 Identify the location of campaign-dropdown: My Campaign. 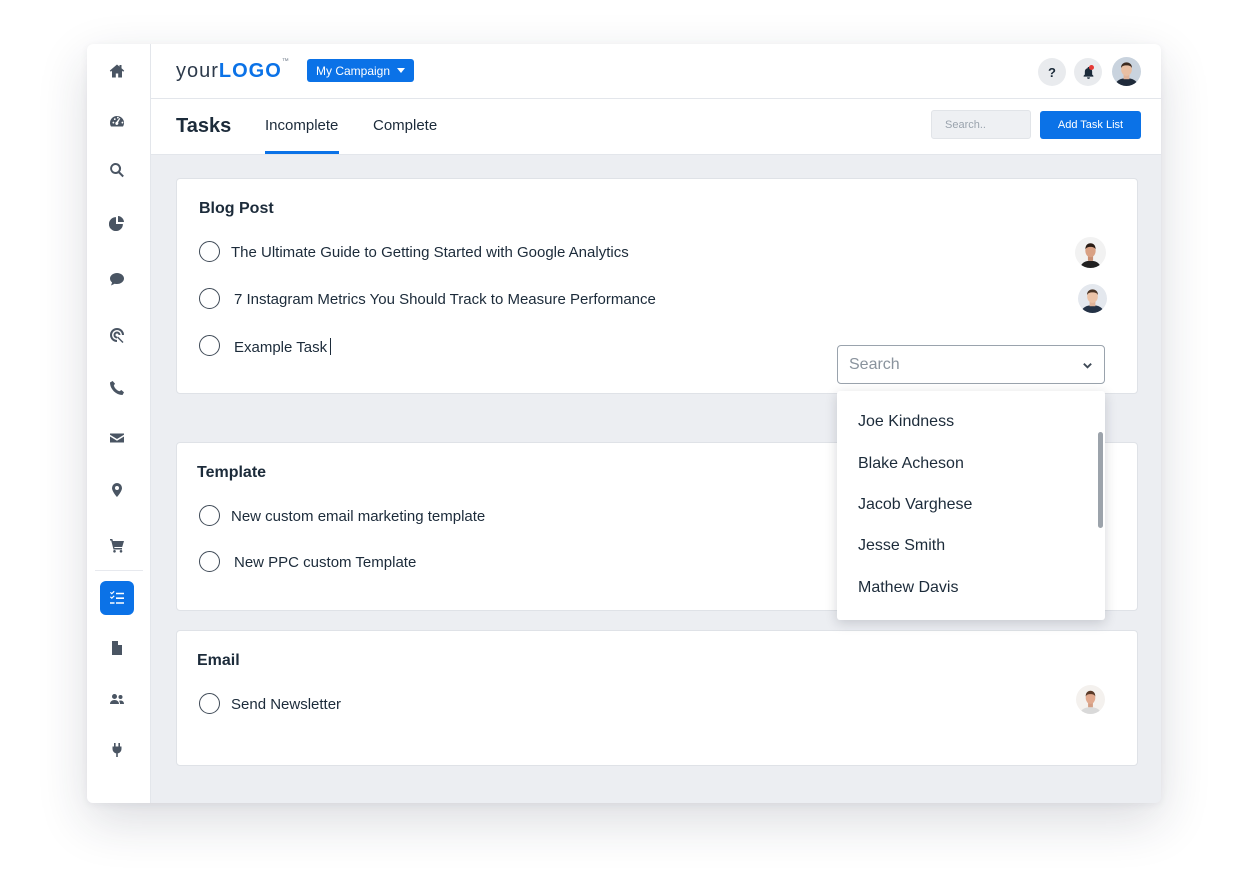
(361, 70).